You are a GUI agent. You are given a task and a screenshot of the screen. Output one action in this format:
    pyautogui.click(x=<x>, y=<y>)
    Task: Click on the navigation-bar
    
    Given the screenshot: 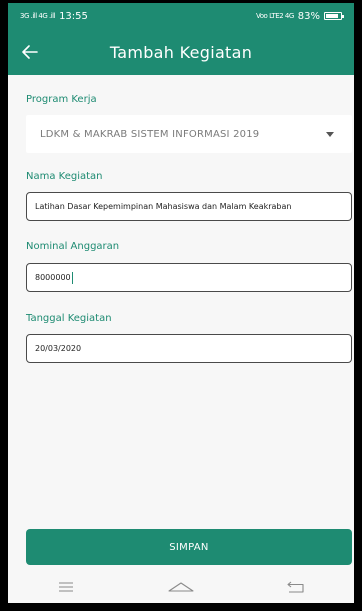 What is the action you would take?
    pyautogui.click(x=181, y=587)
    